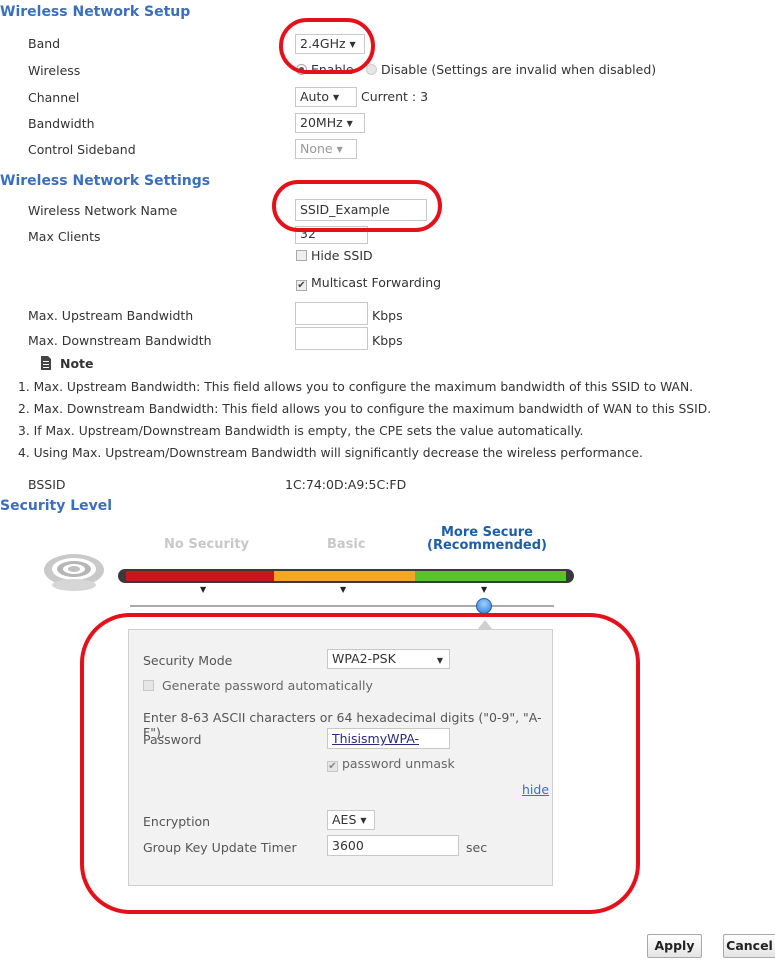 The width and height of the screenshot is (775, 963). I want to click on downstream-input, so click(331, 338).